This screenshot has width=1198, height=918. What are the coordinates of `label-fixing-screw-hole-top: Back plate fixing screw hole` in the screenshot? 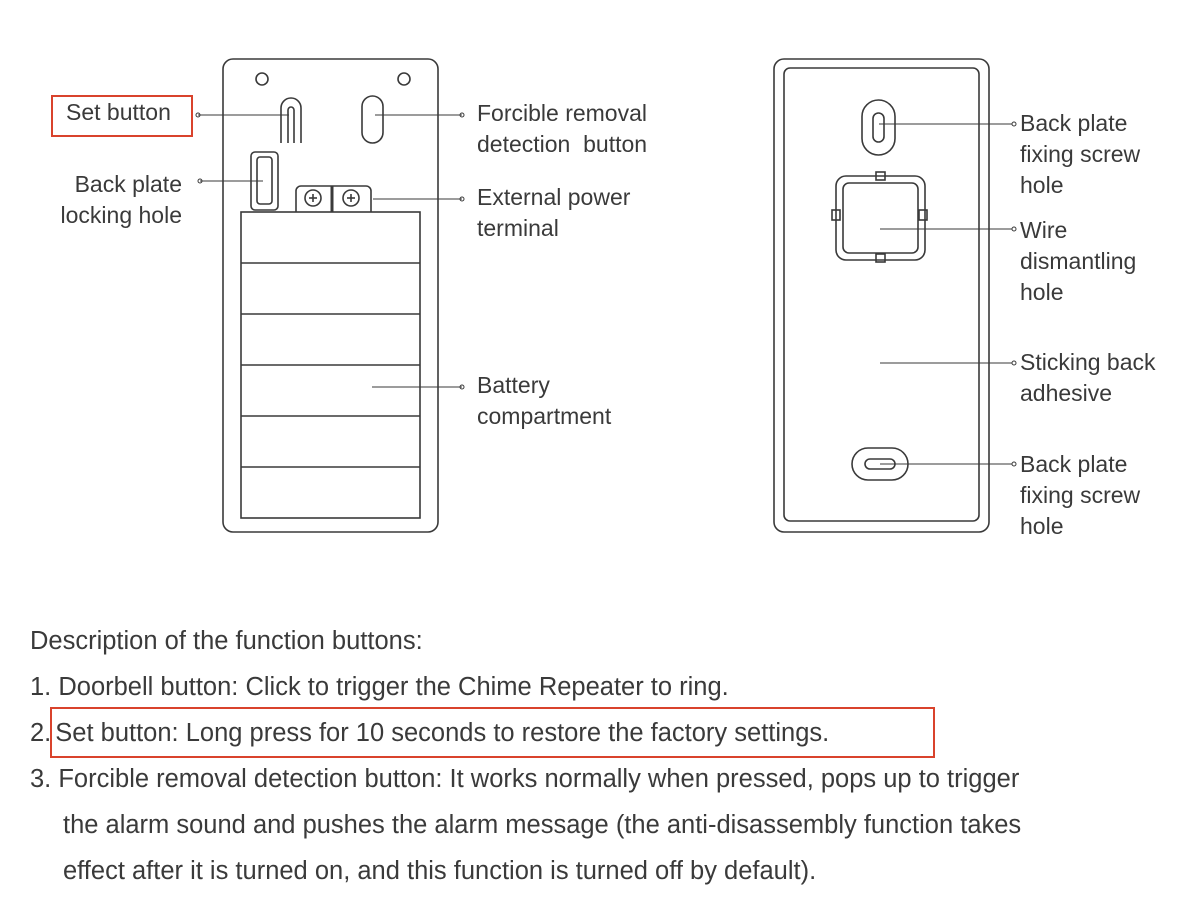 It's located at (1080, 154).